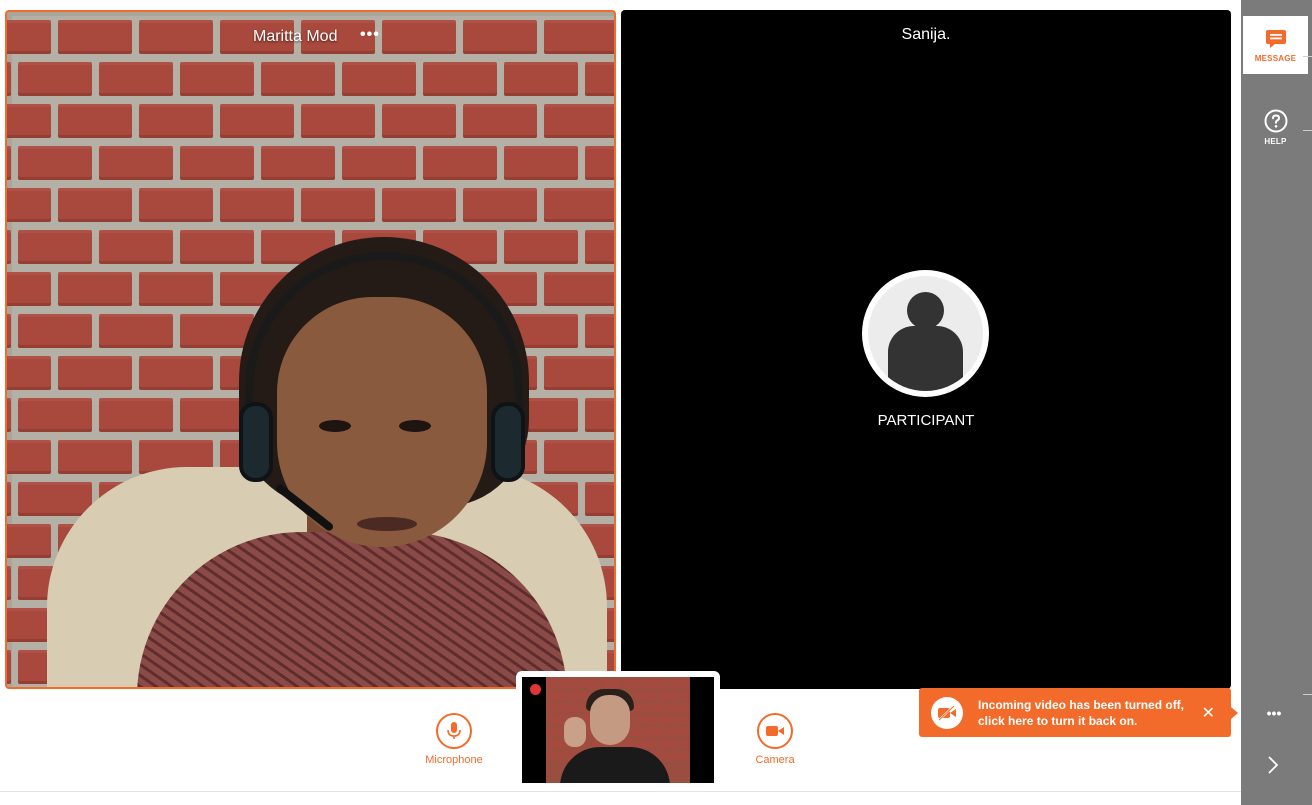 This screenshot has width=1312, height=805. I want to click on camera-button: Camera, so click(775, 739).